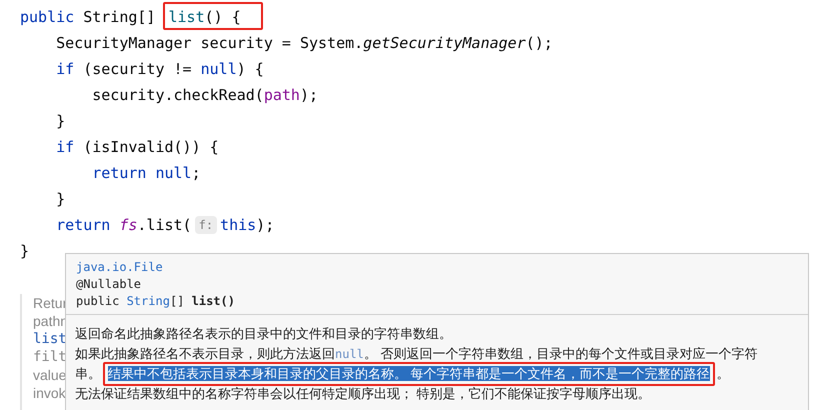  I want to click on doc-text: filt, so click(50, 357).